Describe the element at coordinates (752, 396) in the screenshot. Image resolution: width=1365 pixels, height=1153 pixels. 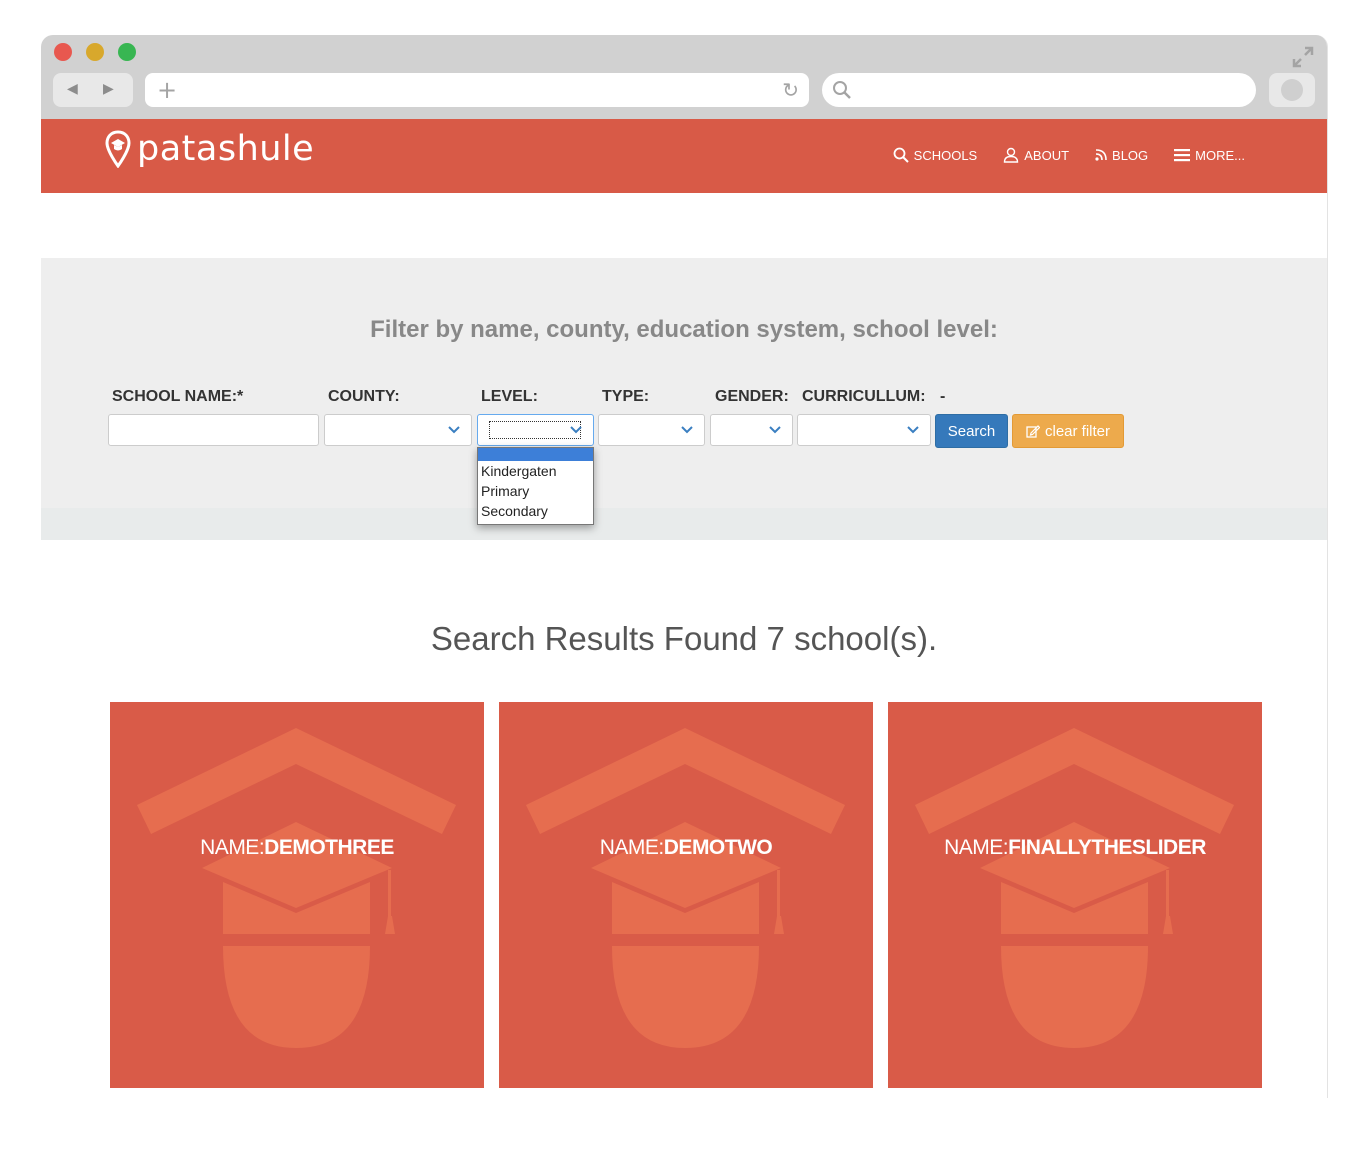
I see `gender-label: GENDER:` at that location.